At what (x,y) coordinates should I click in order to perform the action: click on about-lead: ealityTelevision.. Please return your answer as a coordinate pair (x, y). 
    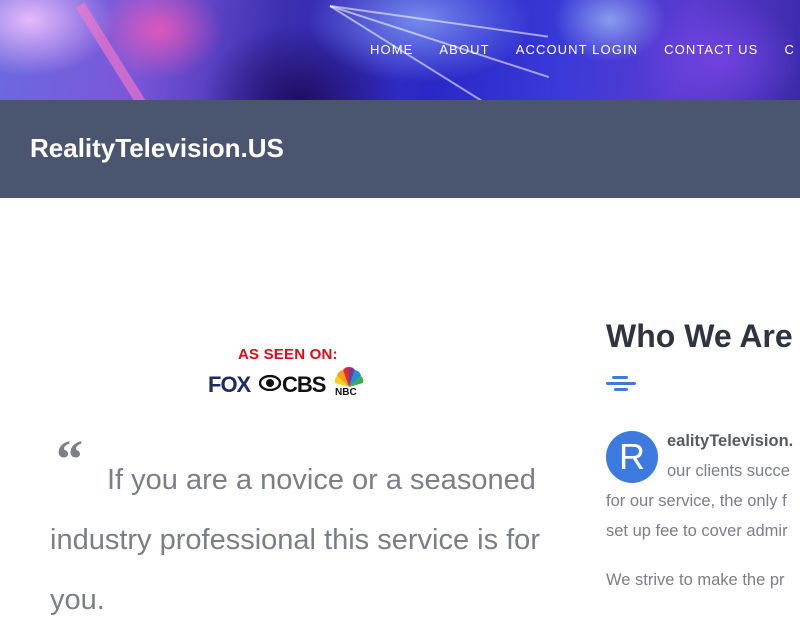
    Looking at the image, I should click on (730, 441).